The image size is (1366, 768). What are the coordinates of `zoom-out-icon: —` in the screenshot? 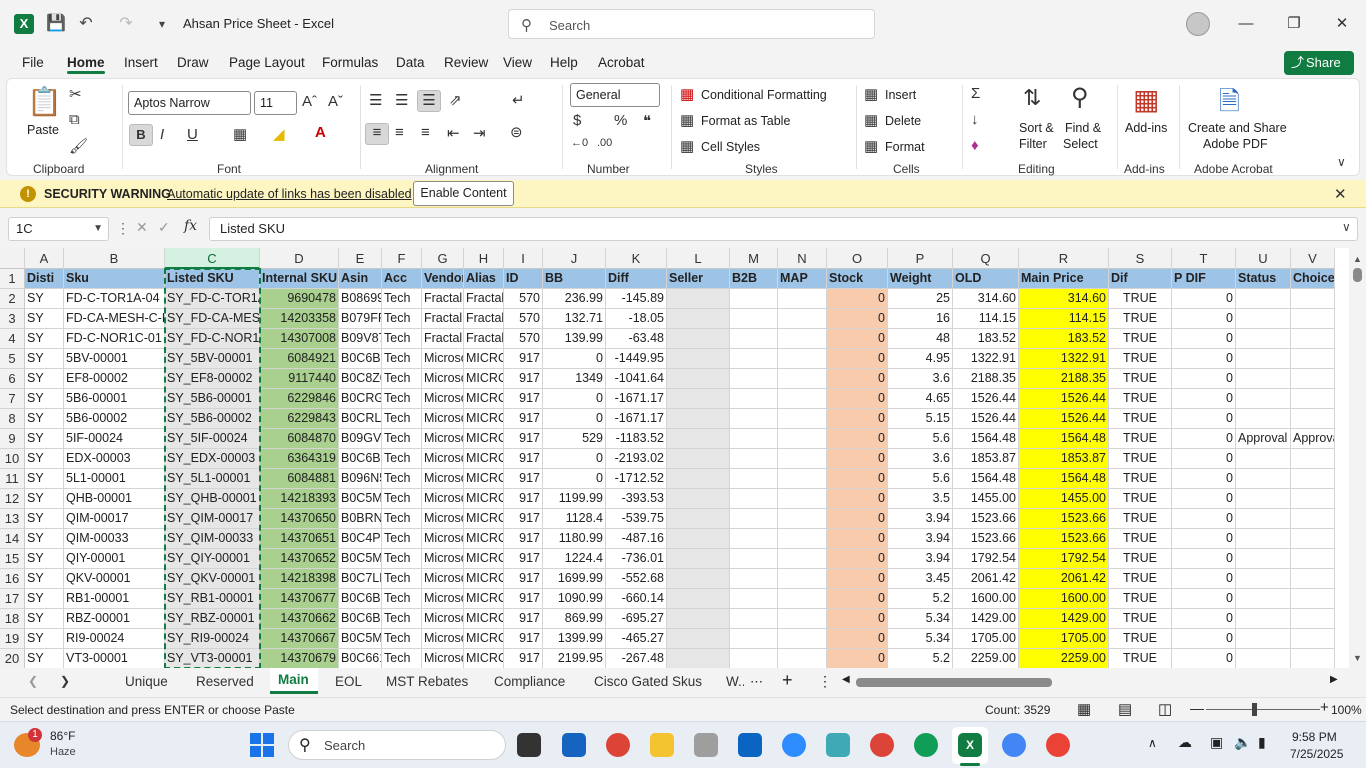 It's located at (1197, 708).